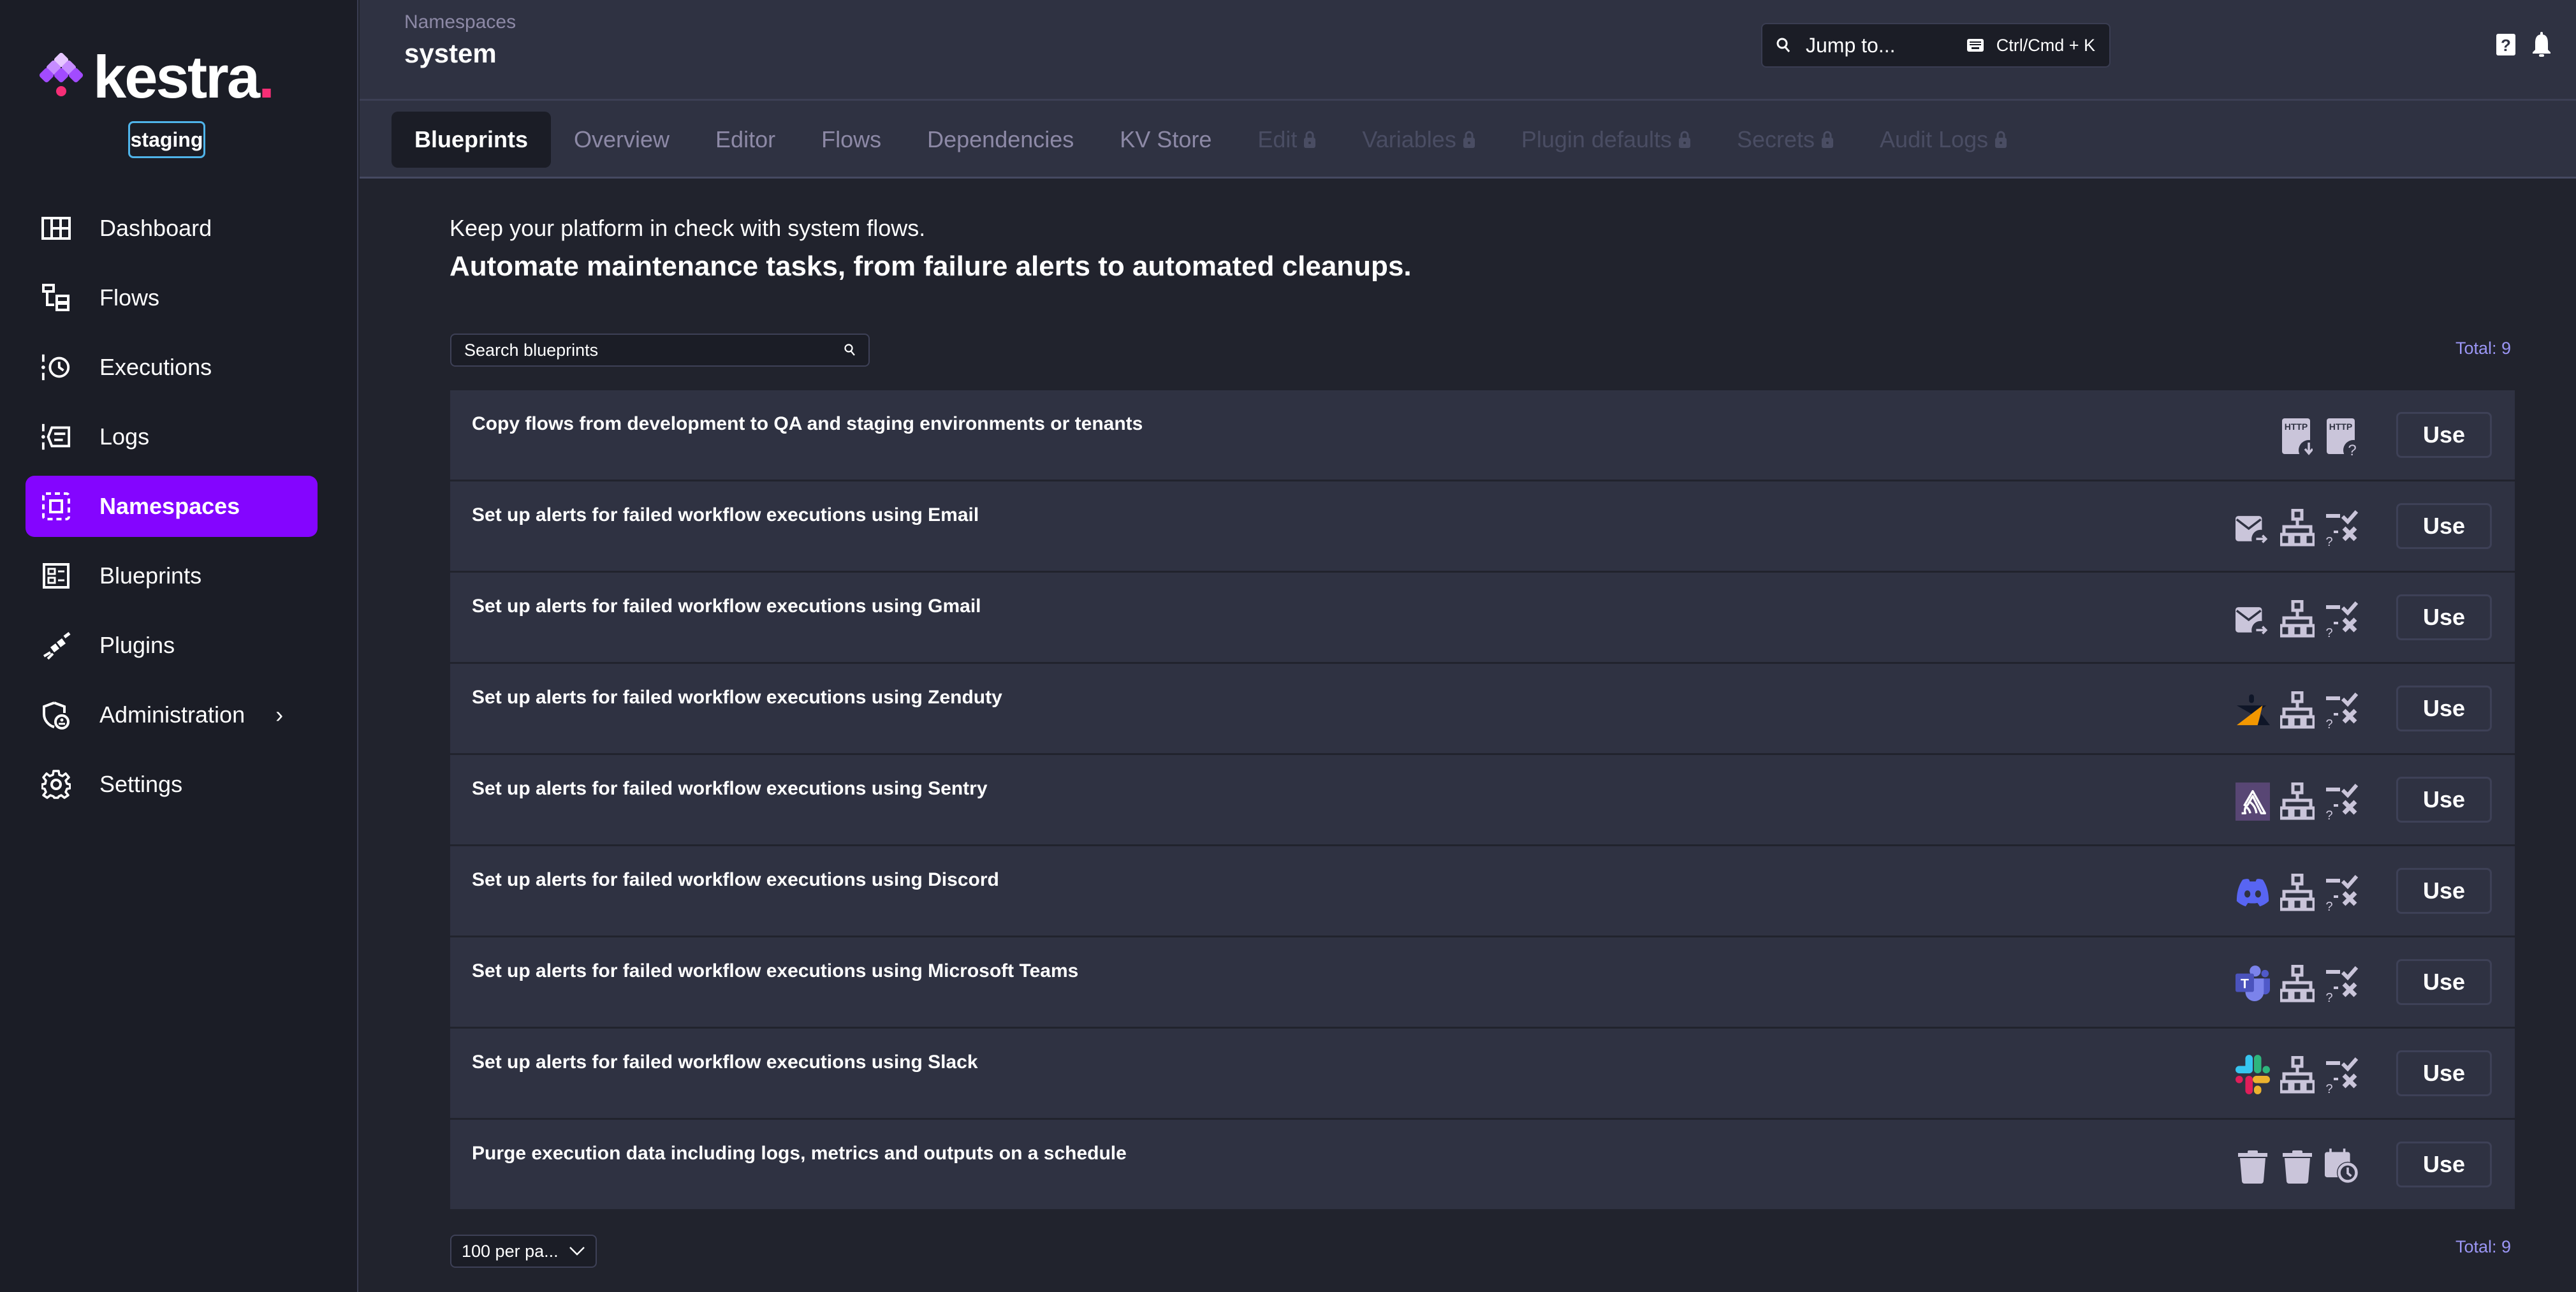  Describe the element at coordinates (1000, 140) in the screenshot. I see `tab-dependencies: Dependencies` at that location.